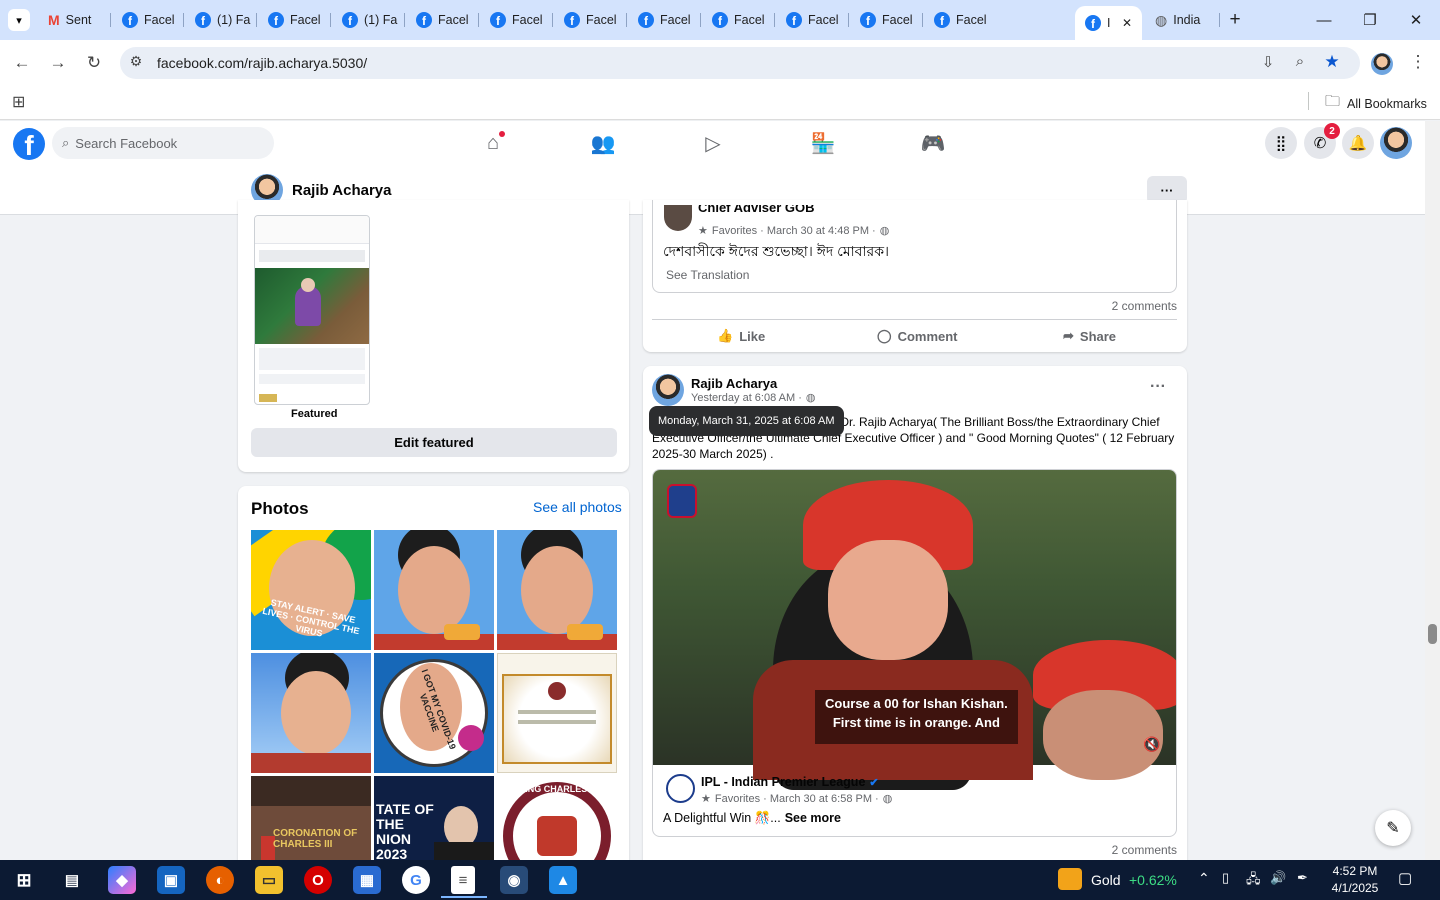 The width and height of the screenshot is (1440, 900). What do you see at coordinates (563, 880) in the screenshot?
I see `photos-app-button: ▲` at bounding box center [563, 880].